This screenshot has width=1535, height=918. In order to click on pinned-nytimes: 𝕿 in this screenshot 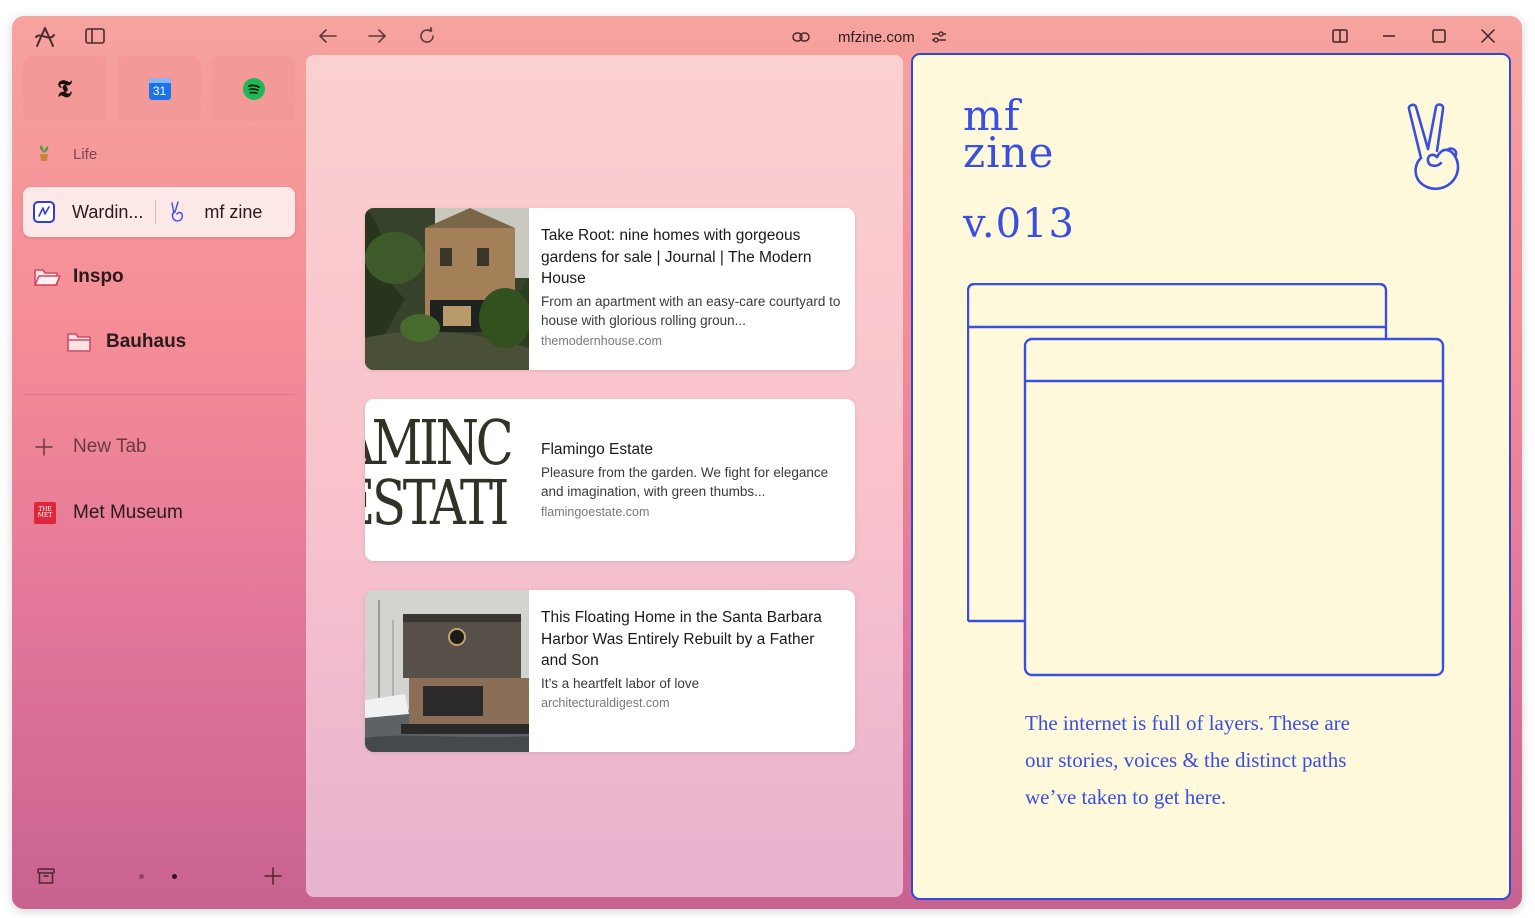, I will do `click(64, 88)`.